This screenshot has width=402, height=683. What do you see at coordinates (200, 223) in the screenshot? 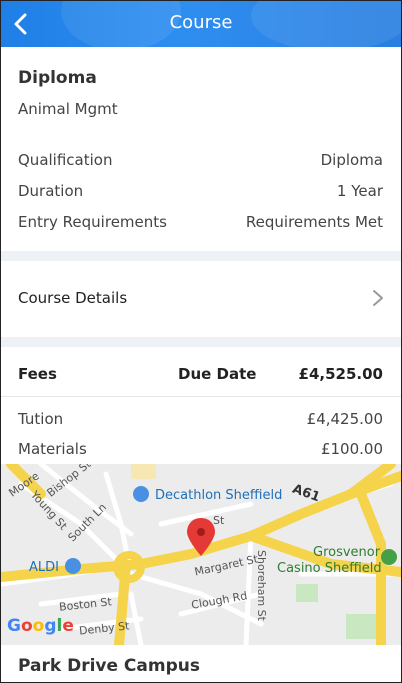
I see `info-row-entry-requirements: Entry Requirements Requirements Met` at bounding box center [200, 223].